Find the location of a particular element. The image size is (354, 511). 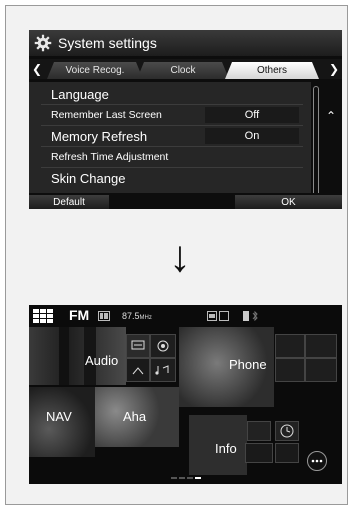

redial-icon is located at coordinates (290, 370).